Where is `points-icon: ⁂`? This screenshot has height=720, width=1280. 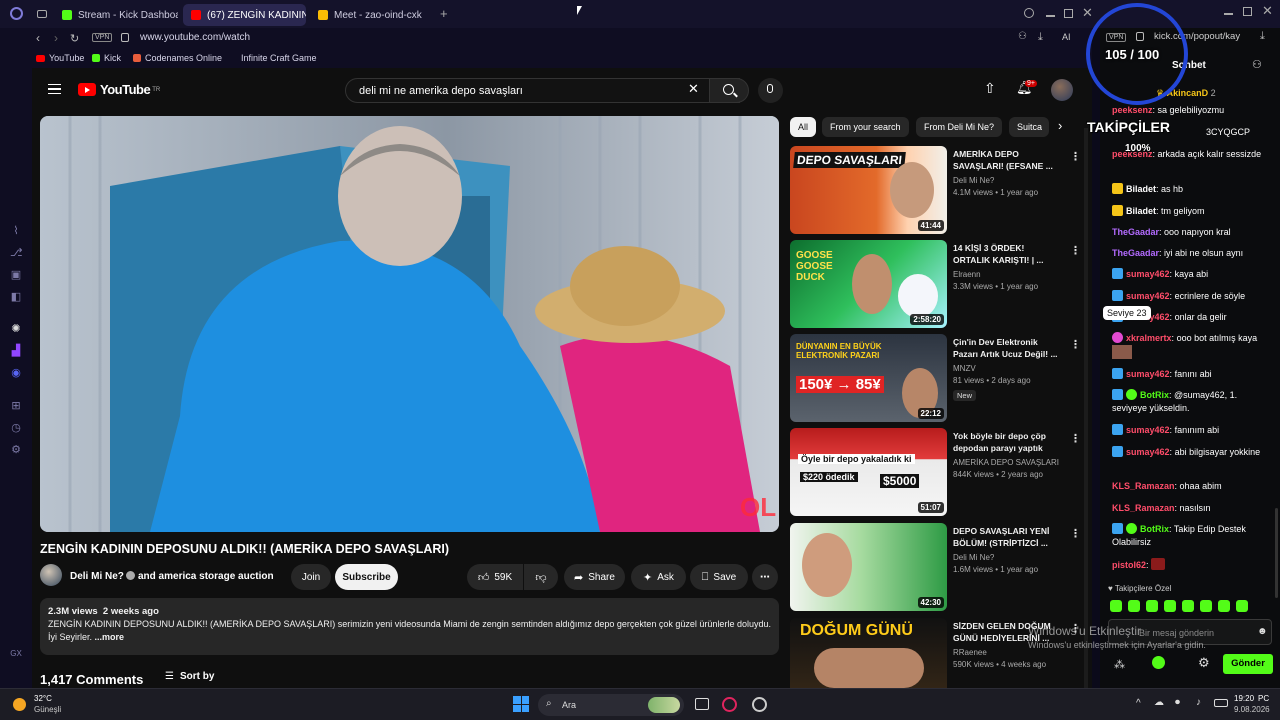 points-icon: ⁂ is located at coordinates (1119, 664).